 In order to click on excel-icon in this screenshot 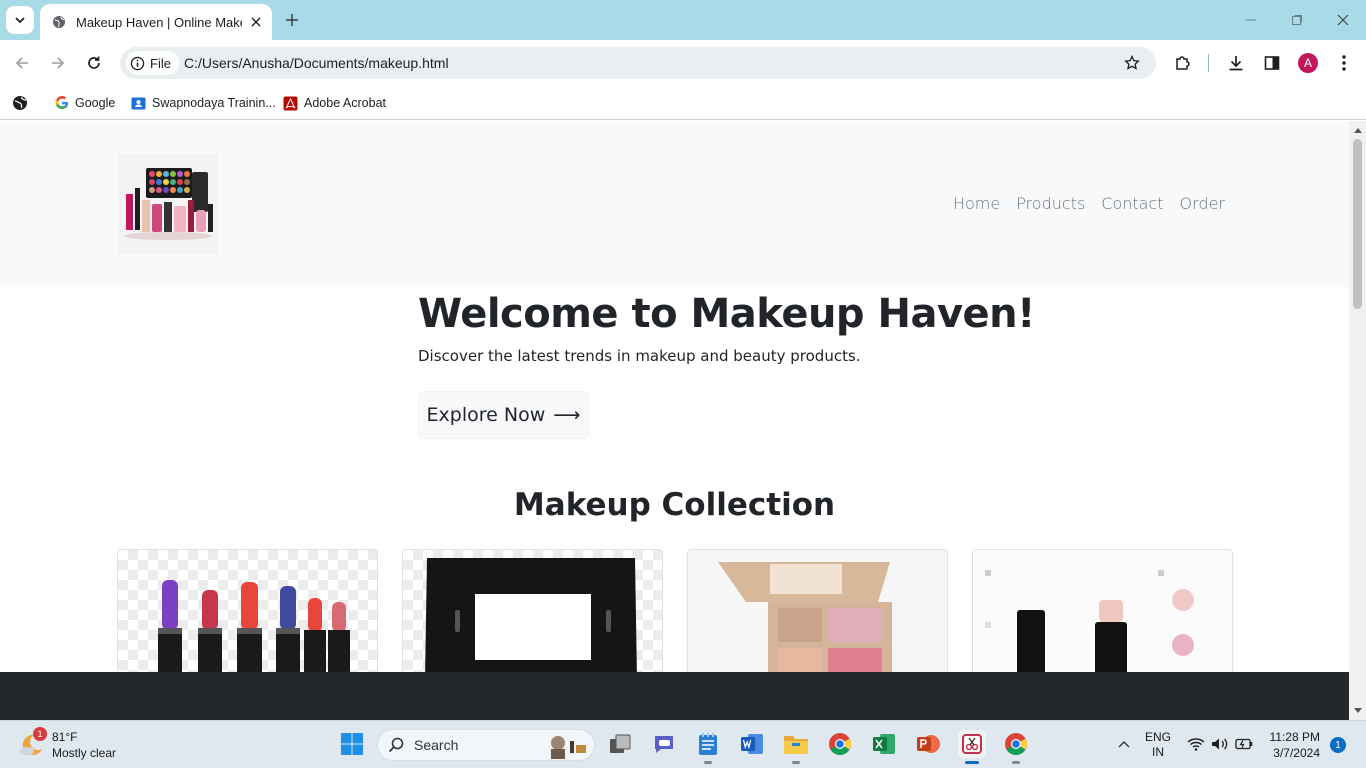, I will do `click(884, 744)`.